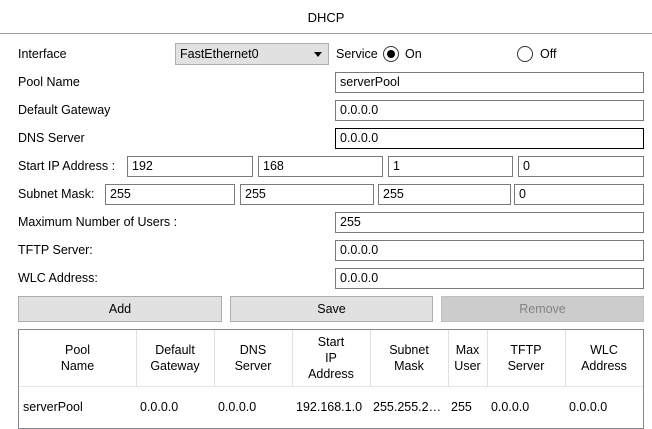 The image size is (652, 429). Describe the element at coordinates (326, 33) in the screenshot. I see `title-divider` at that location.